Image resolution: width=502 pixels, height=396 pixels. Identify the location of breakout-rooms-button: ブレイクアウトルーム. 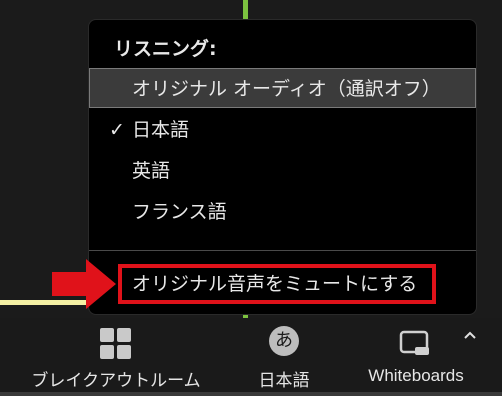
(116, 357).